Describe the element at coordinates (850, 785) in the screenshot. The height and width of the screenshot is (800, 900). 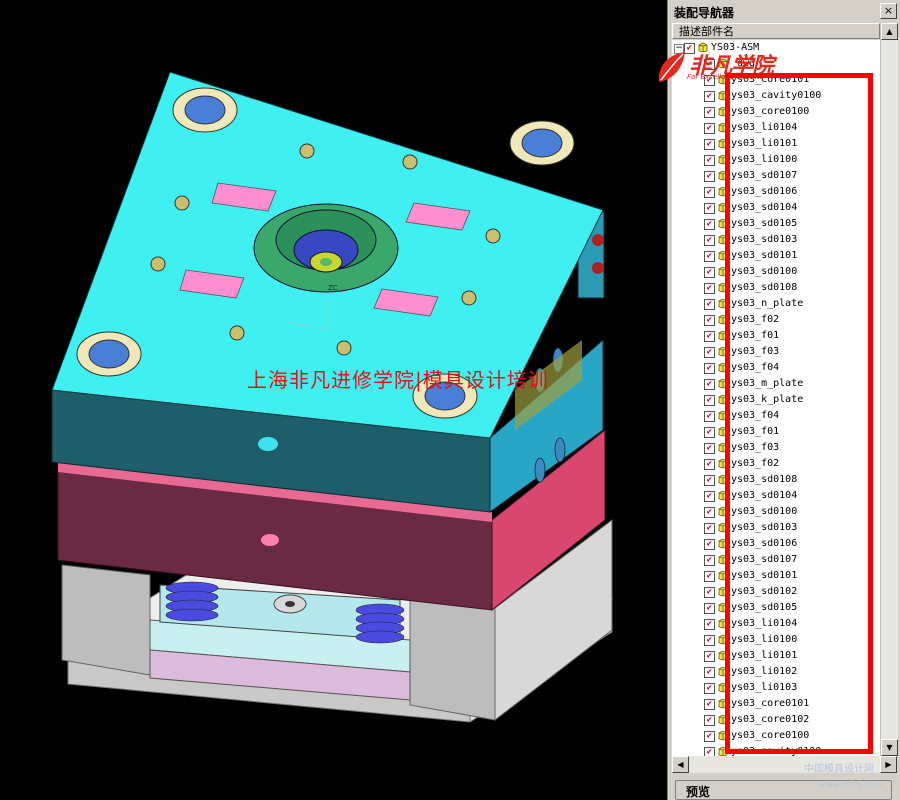
I see `site-watermark-url: www.mjzj.com` at that location.